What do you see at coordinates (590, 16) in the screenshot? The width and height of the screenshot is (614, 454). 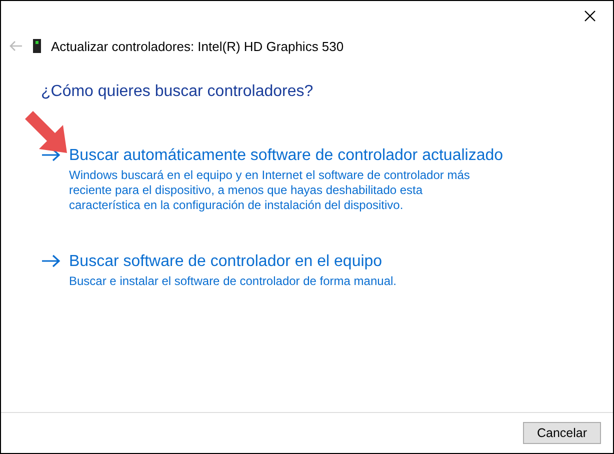 I see `close-icon` at bounding box center [590, 16].